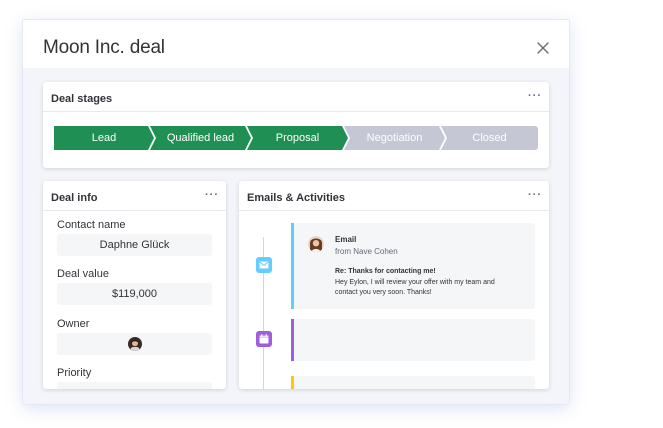  What do you see at coordinates (134, 294) in the screenshot?
I see `deal-value-field: $119,000` at bounding box center [134, 294].